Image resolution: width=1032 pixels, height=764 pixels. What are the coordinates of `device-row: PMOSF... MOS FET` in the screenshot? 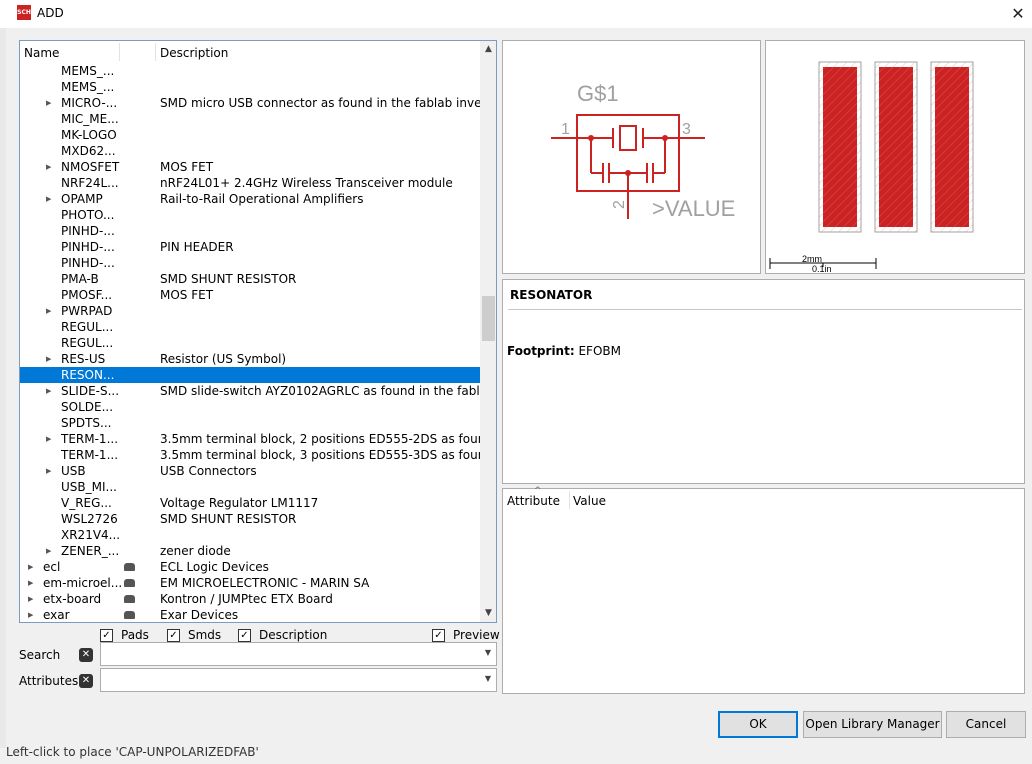 It's located at (250, 295).